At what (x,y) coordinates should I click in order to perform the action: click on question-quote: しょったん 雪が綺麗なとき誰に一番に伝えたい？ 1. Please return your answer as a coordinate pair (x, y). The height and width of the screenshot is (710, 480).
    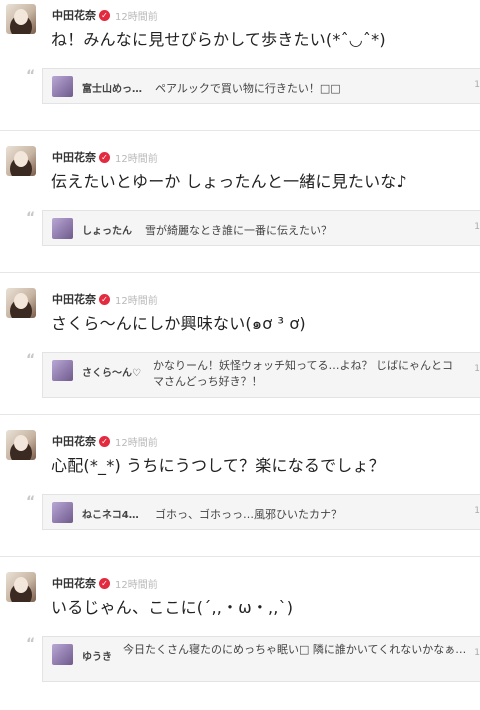
    Looking at the image, I should click on (261, 228).